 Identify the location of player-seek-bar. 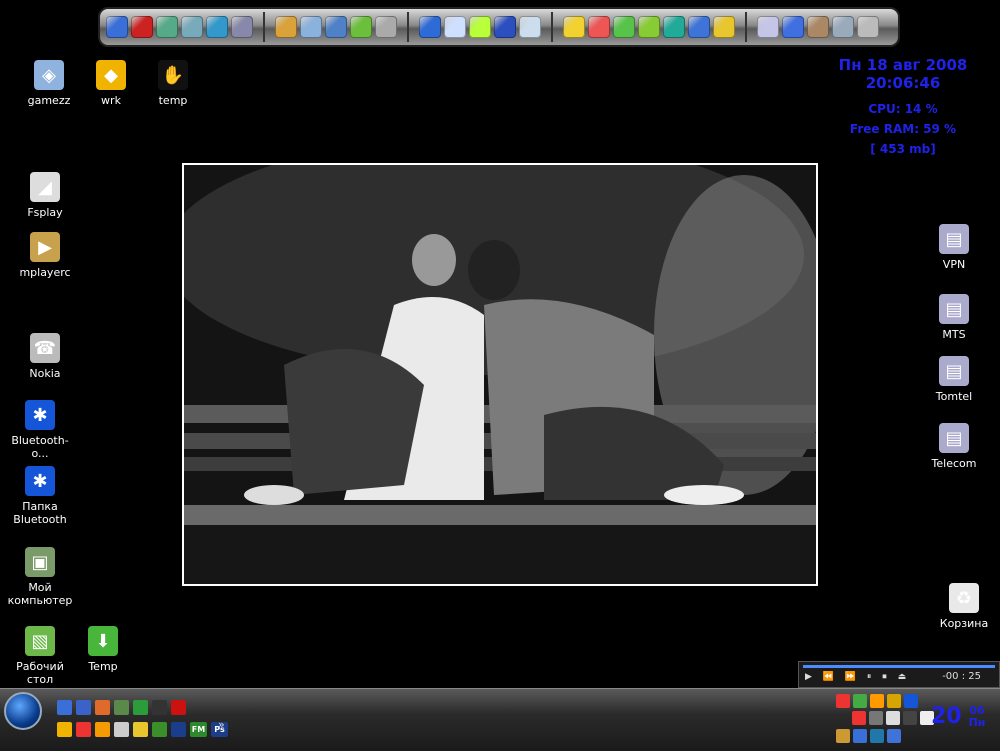
(899, 666).